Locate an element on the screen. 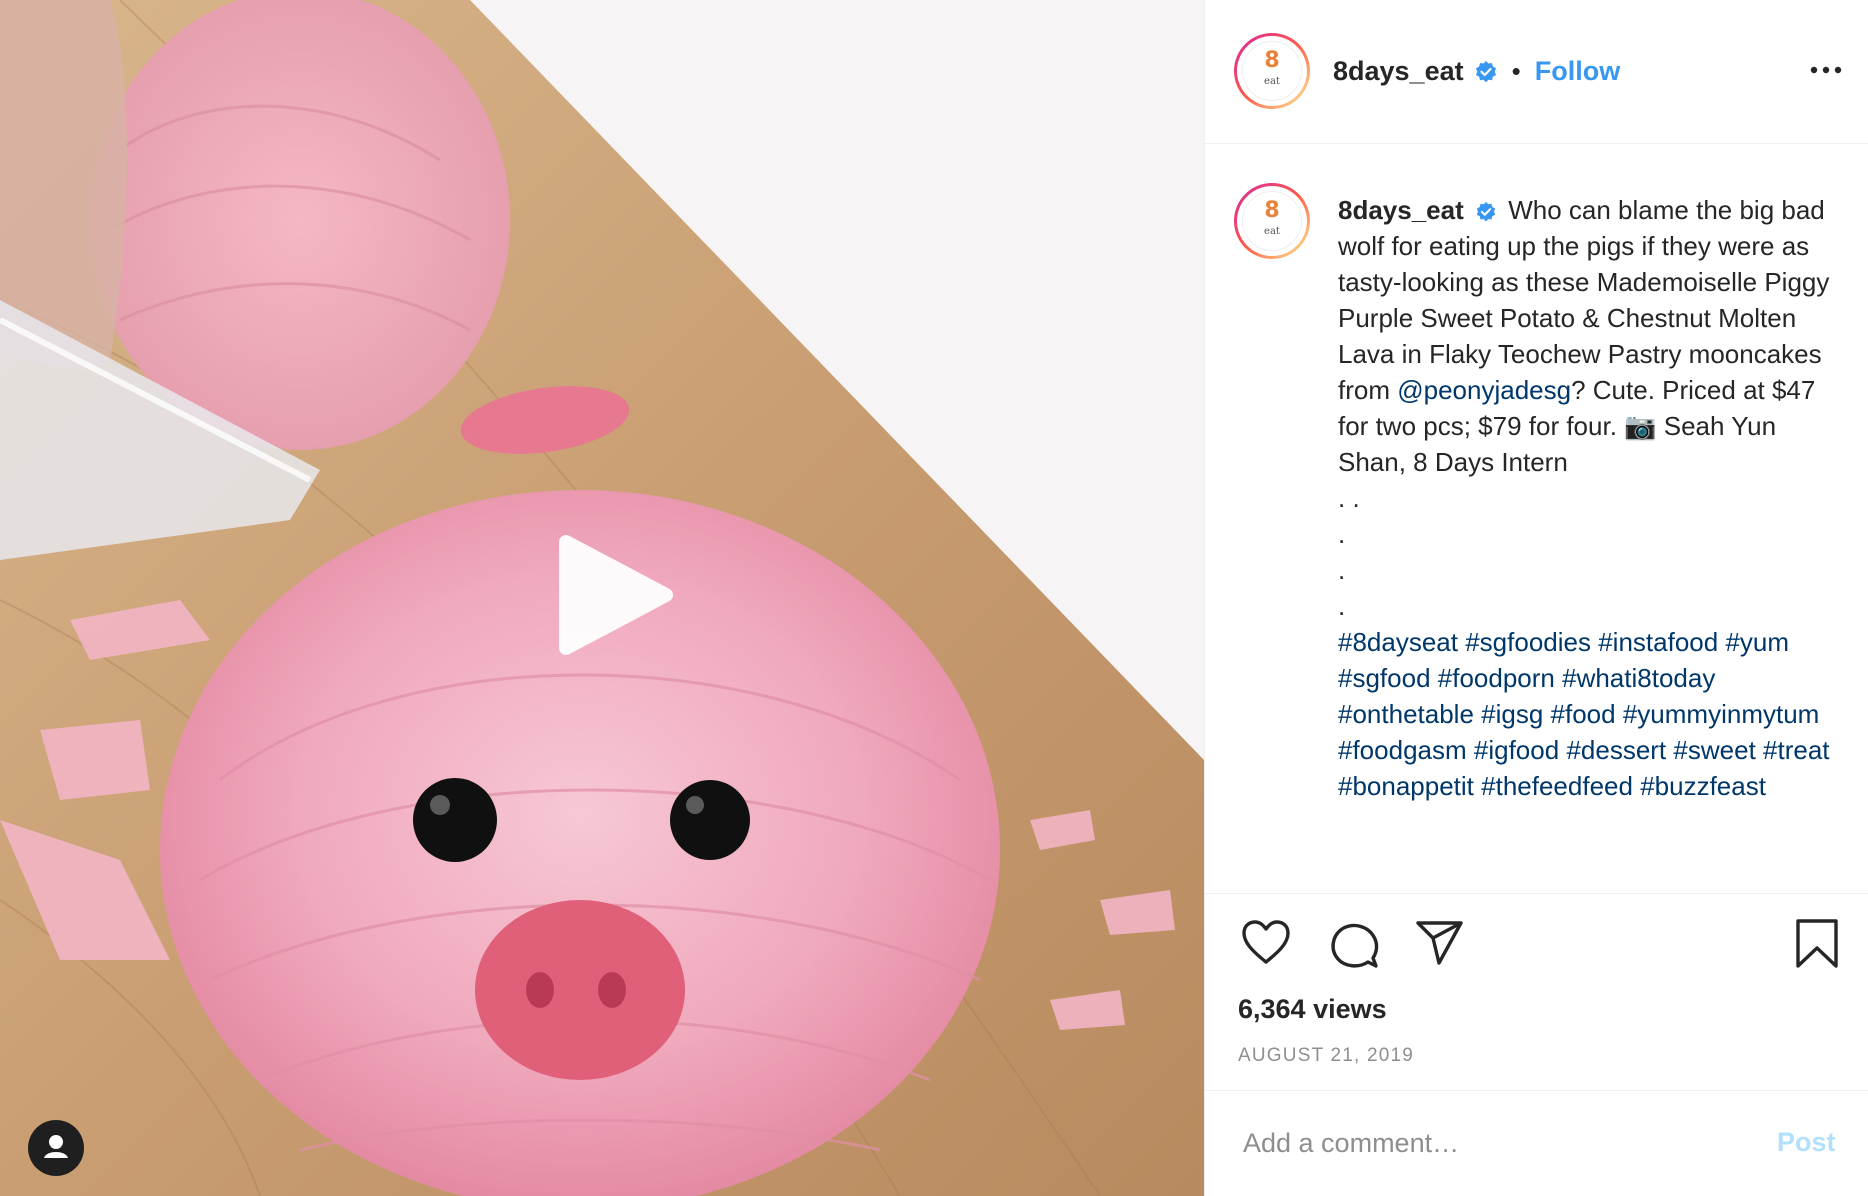  post-comment-button: Post is located at coordinates (1806, 1142).